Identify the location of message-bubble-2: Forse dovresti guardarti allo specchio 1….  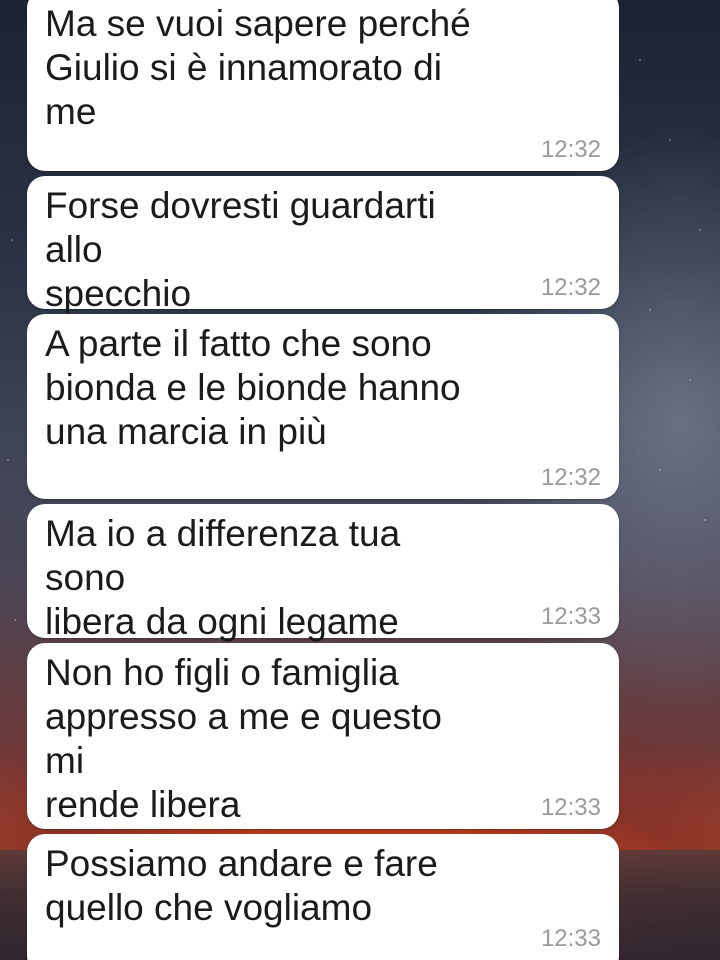
(323, 245).